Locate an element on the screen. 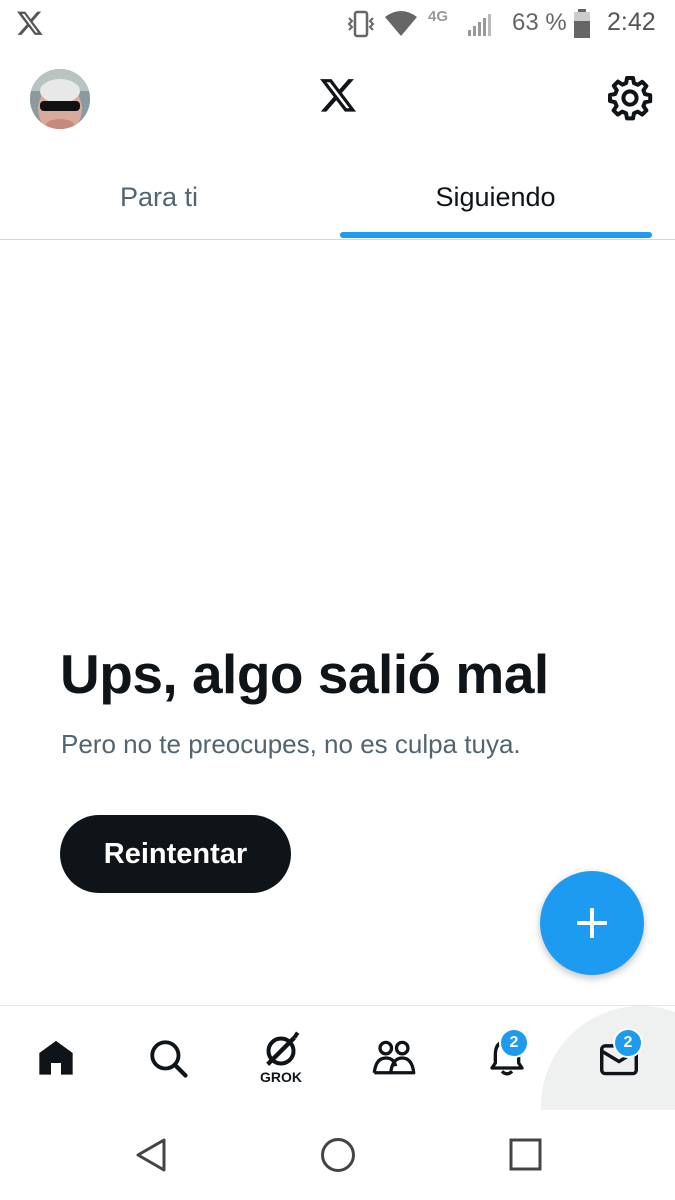 Image resolution: width=675 pixels, height=1200 pixels. plus-icon is located at coordinates (592, 923).